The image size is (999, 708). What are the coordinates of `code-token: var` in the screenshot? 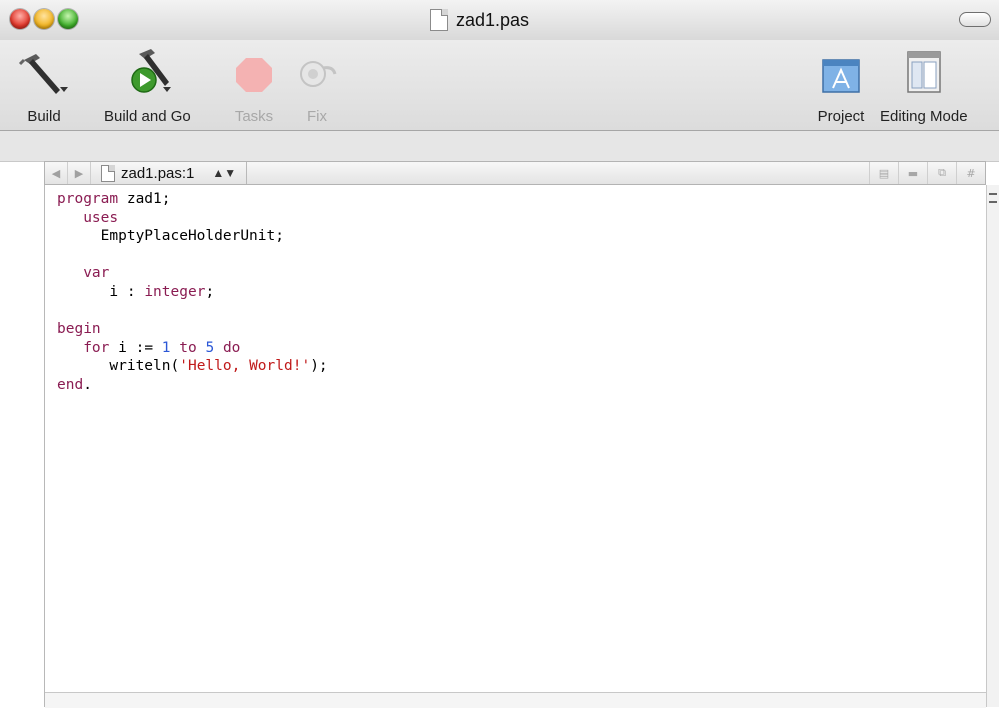 It's located at (96, 273).